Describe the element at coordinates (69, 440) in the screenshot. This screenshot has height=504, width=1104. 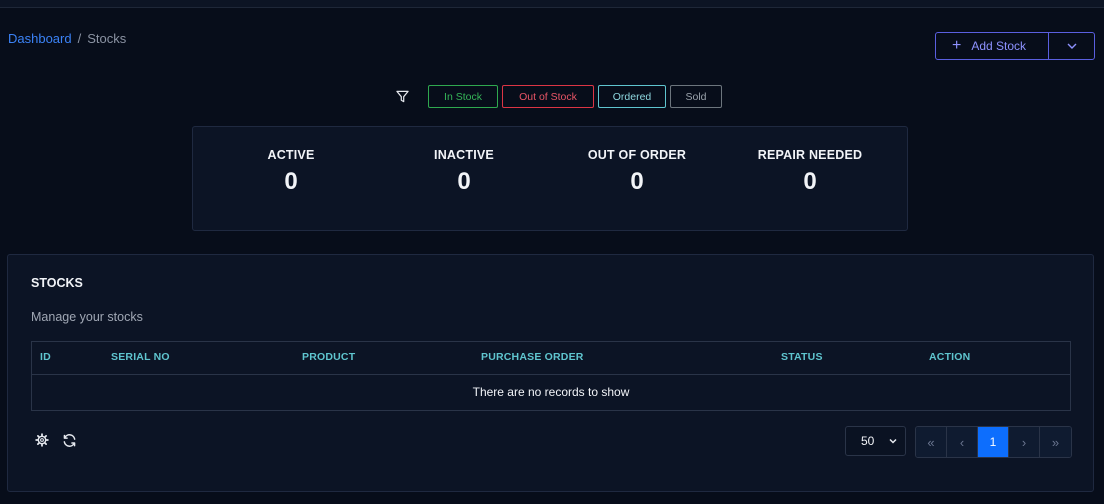
I see `refresh-icon` at that location.